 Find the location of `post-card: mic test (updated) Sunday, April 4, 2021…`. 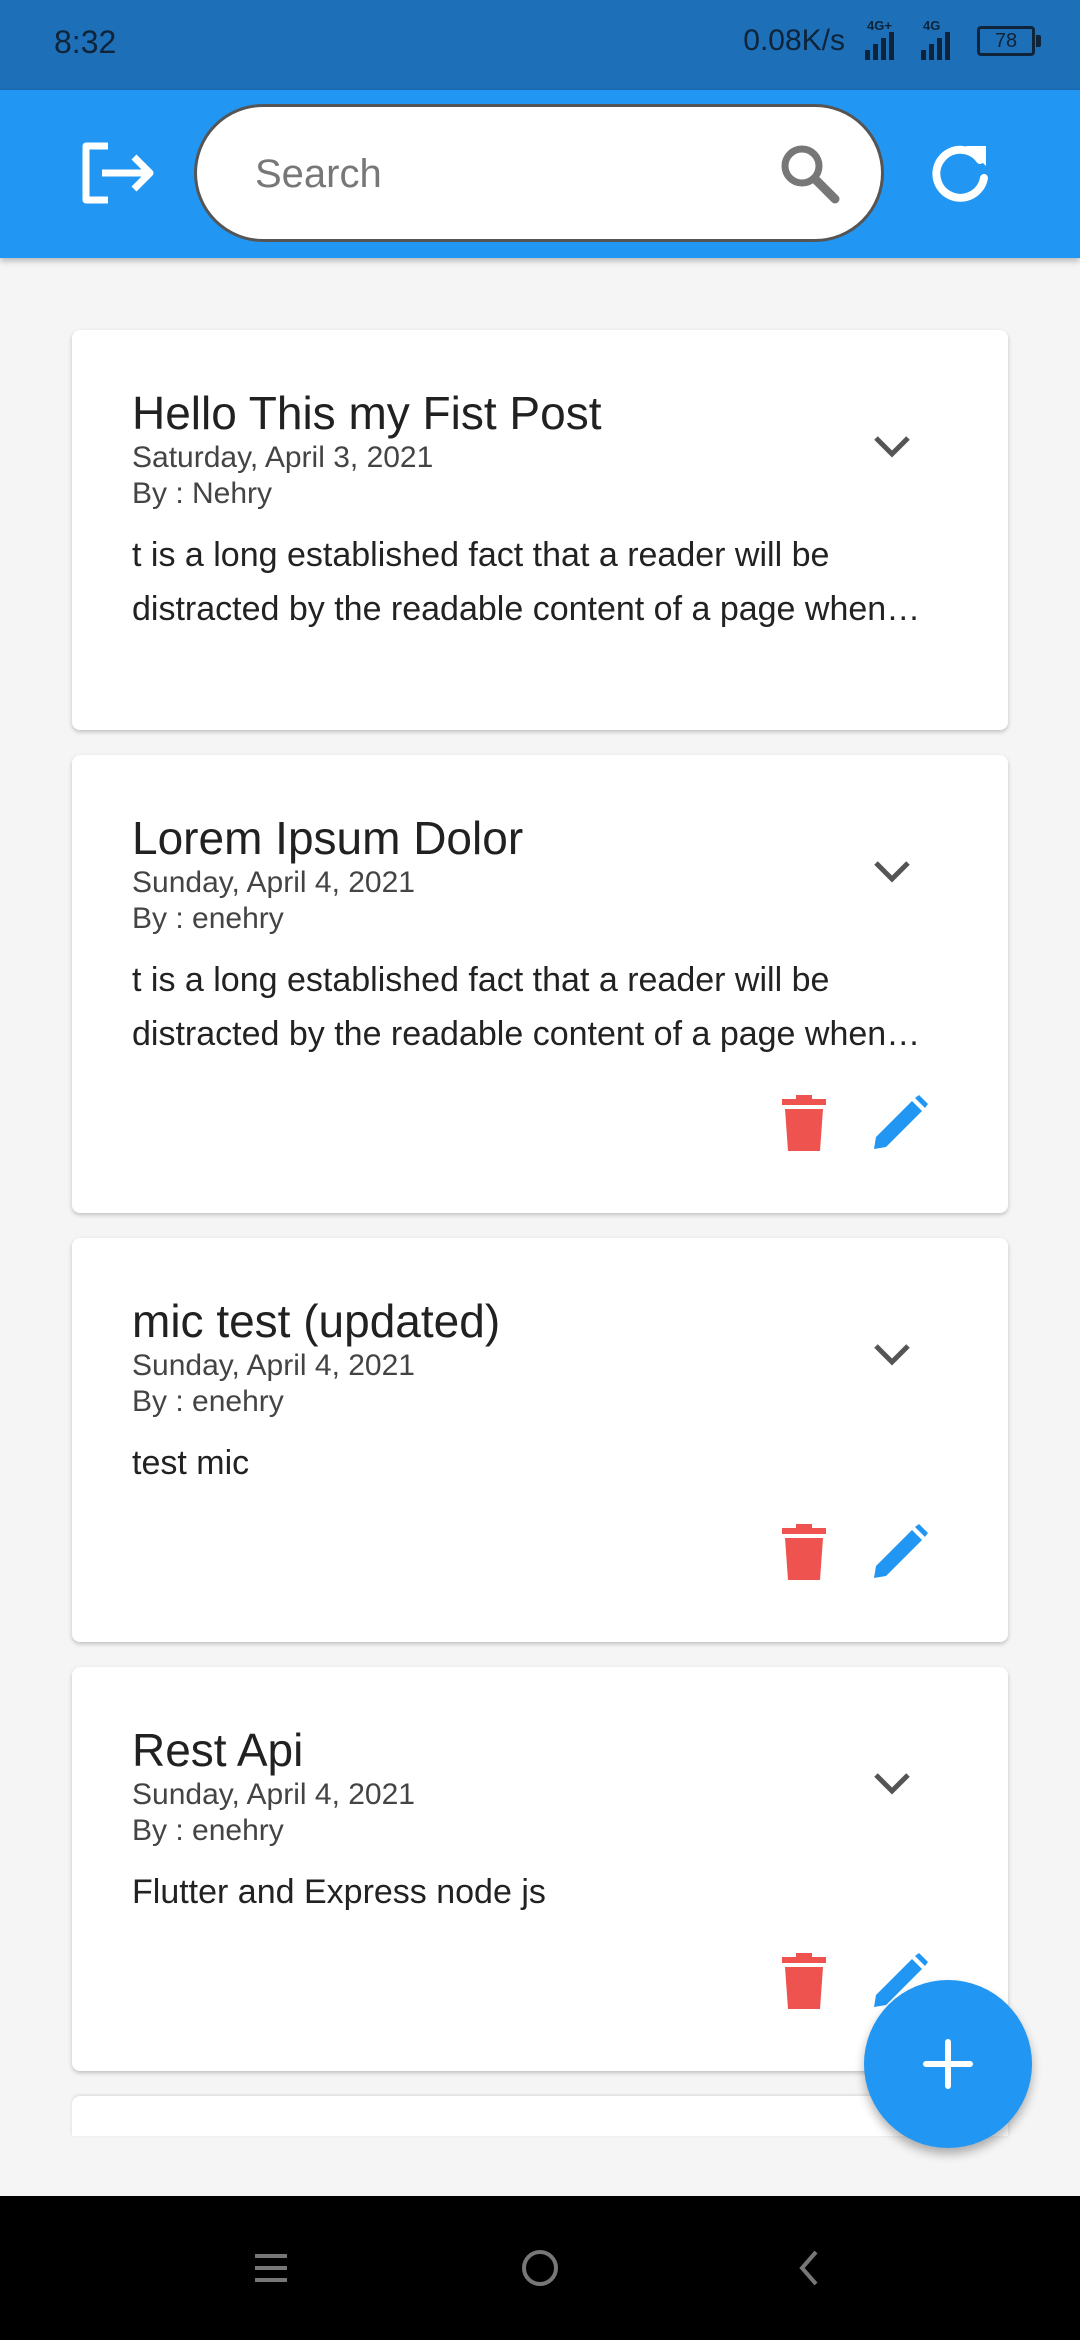

post-card: mic test (updated) Sunday, April 4, 2021… is located at coordinates (540, 1440).